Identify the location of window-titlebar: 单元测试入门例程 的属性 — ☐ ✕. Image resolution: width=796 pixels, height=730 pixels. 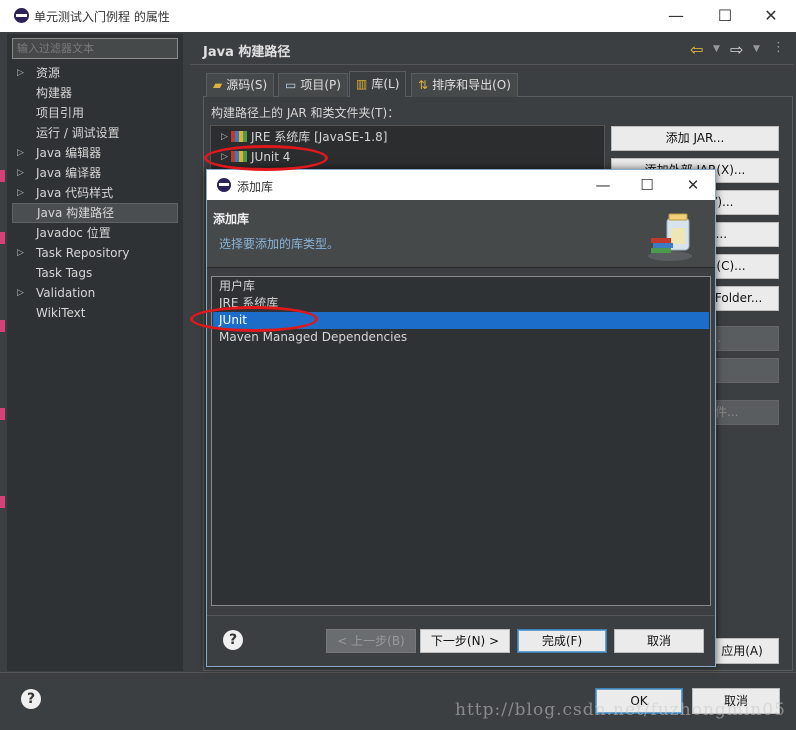
(398, 16).